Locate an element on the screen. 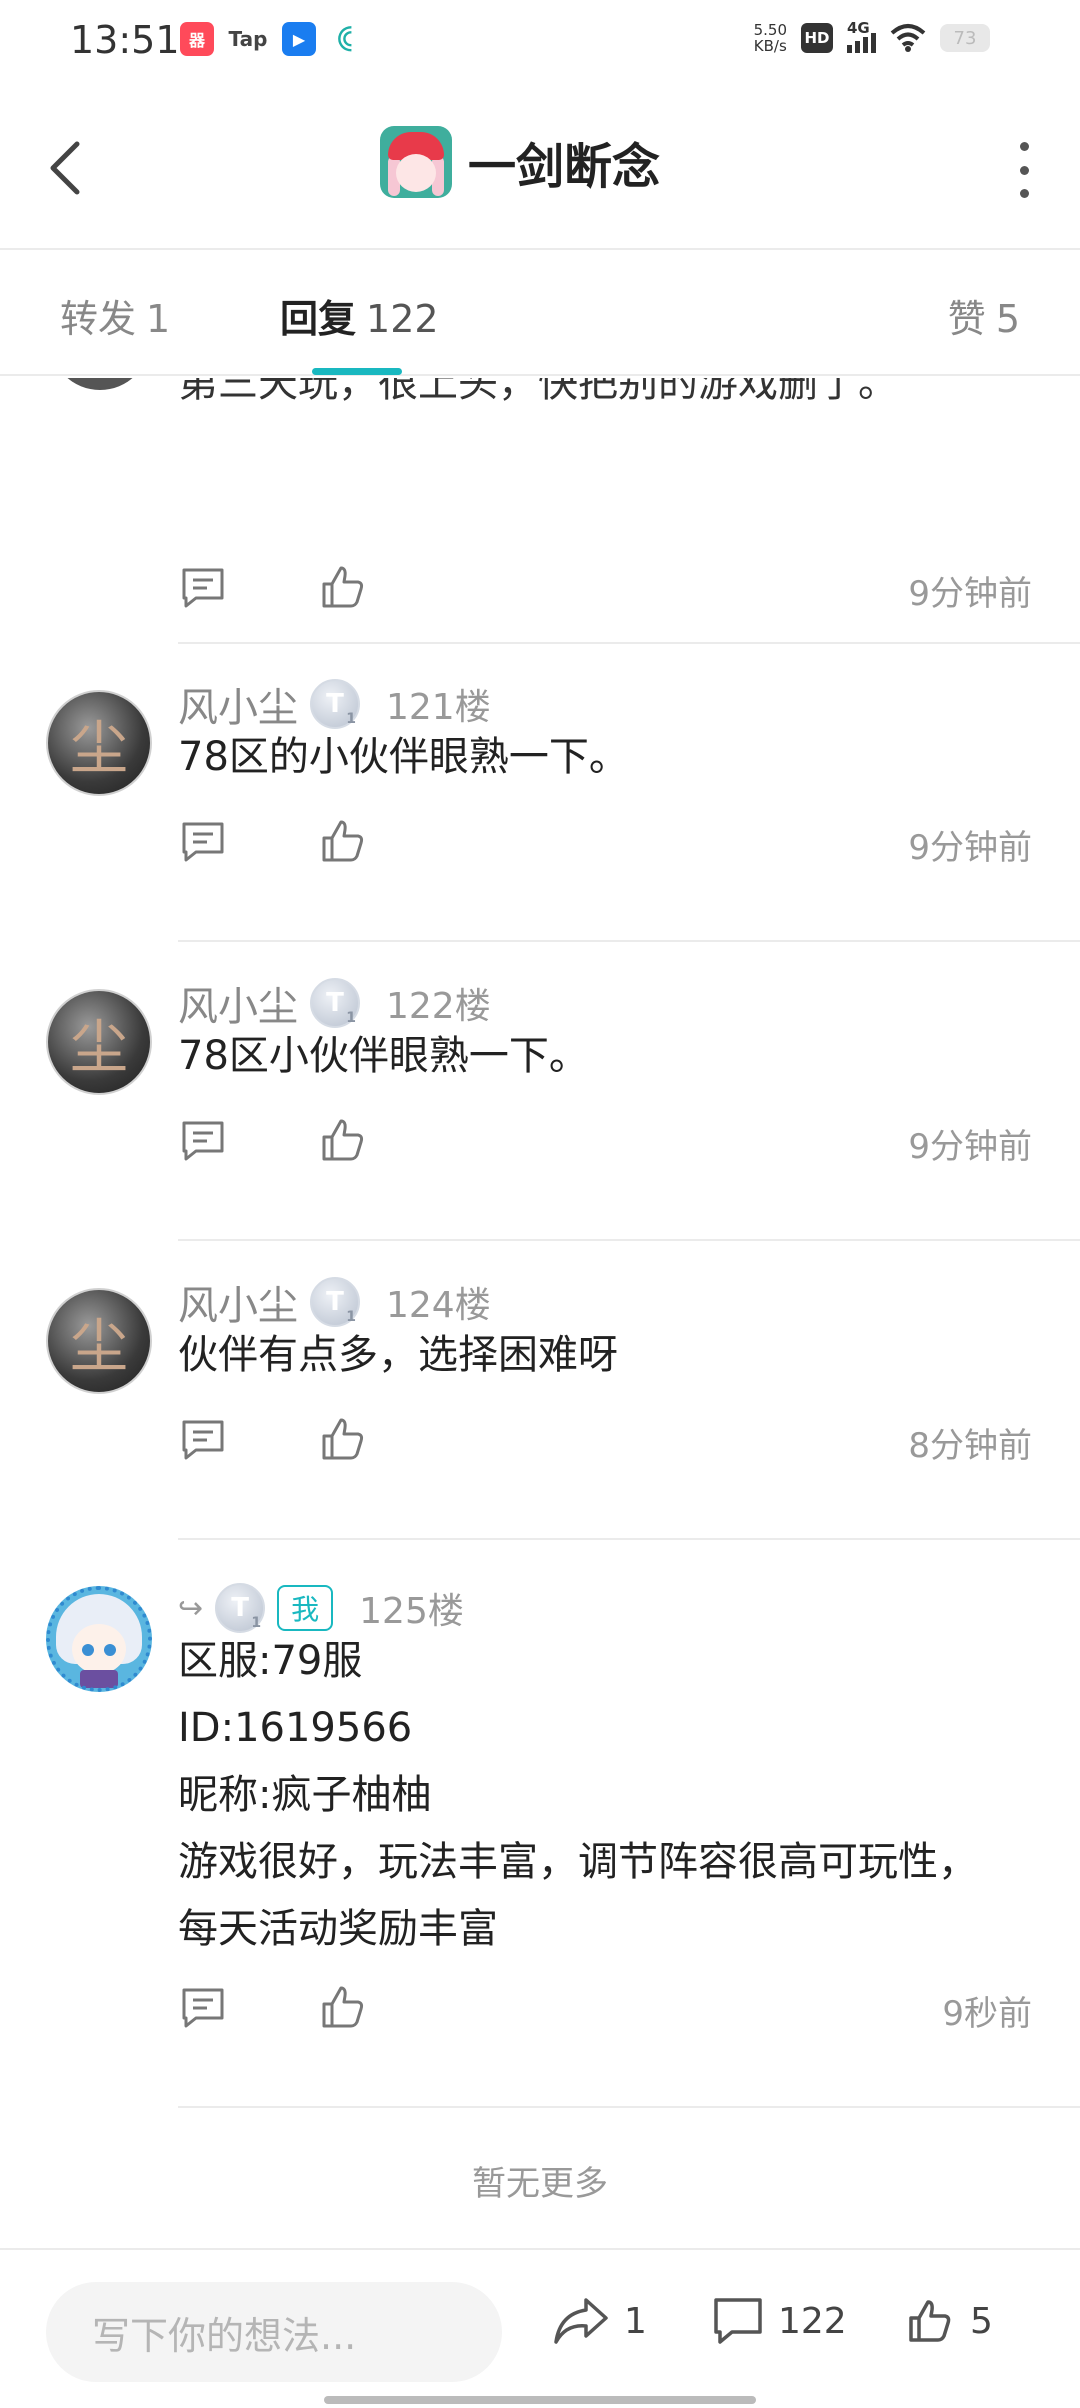 Image resolution: width=1080 pixels, height=2408 pixels. floor-number: 124楼 is located at coordinates (438, 1305).